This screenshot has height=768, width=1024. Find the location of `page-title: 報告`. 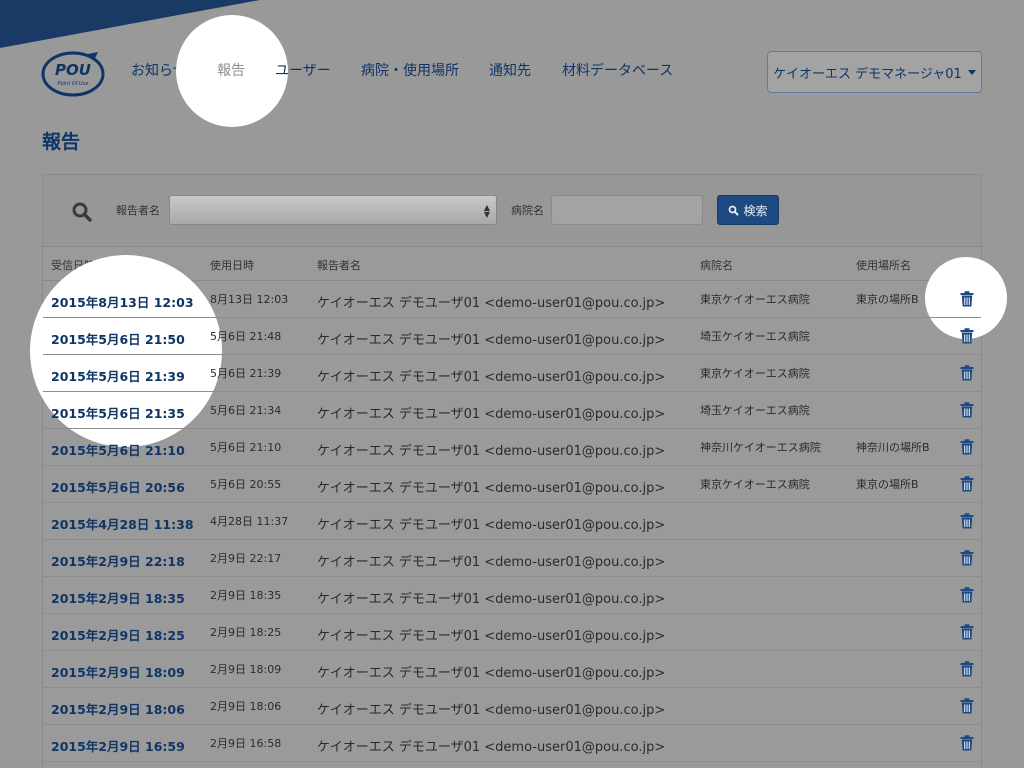

page-title: 報告 is located at coordinates (61, 142).